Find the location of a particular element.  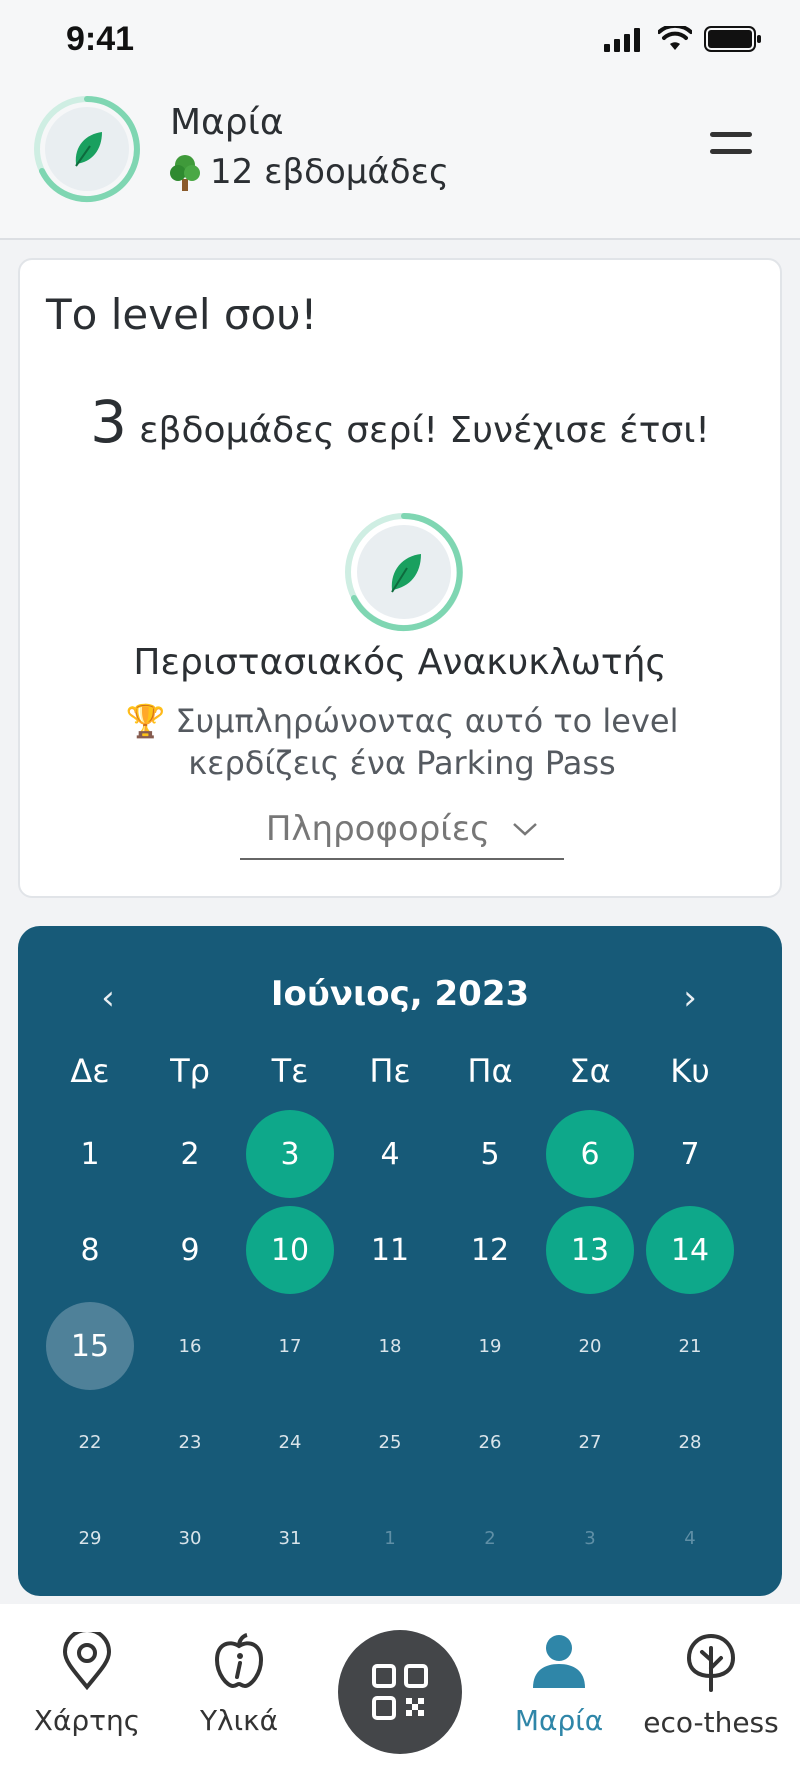

signal-icon is located at coordinates (622, 40).